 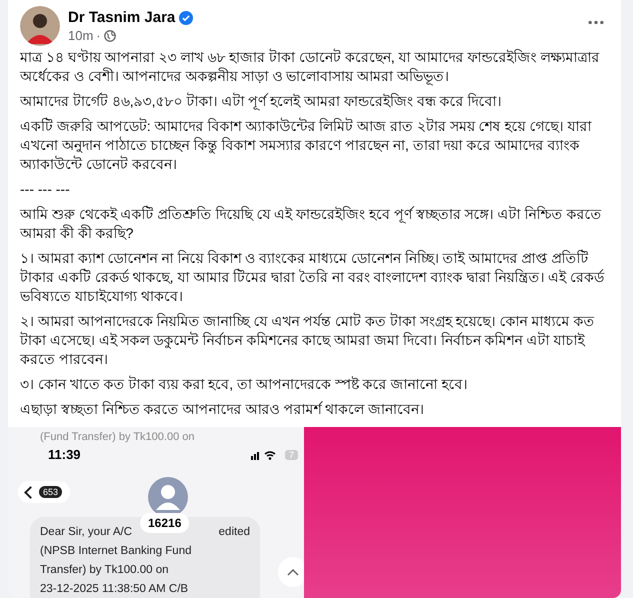 I want to click on message-text: Dear Sir, your A/C, so click(x=86, y=532).